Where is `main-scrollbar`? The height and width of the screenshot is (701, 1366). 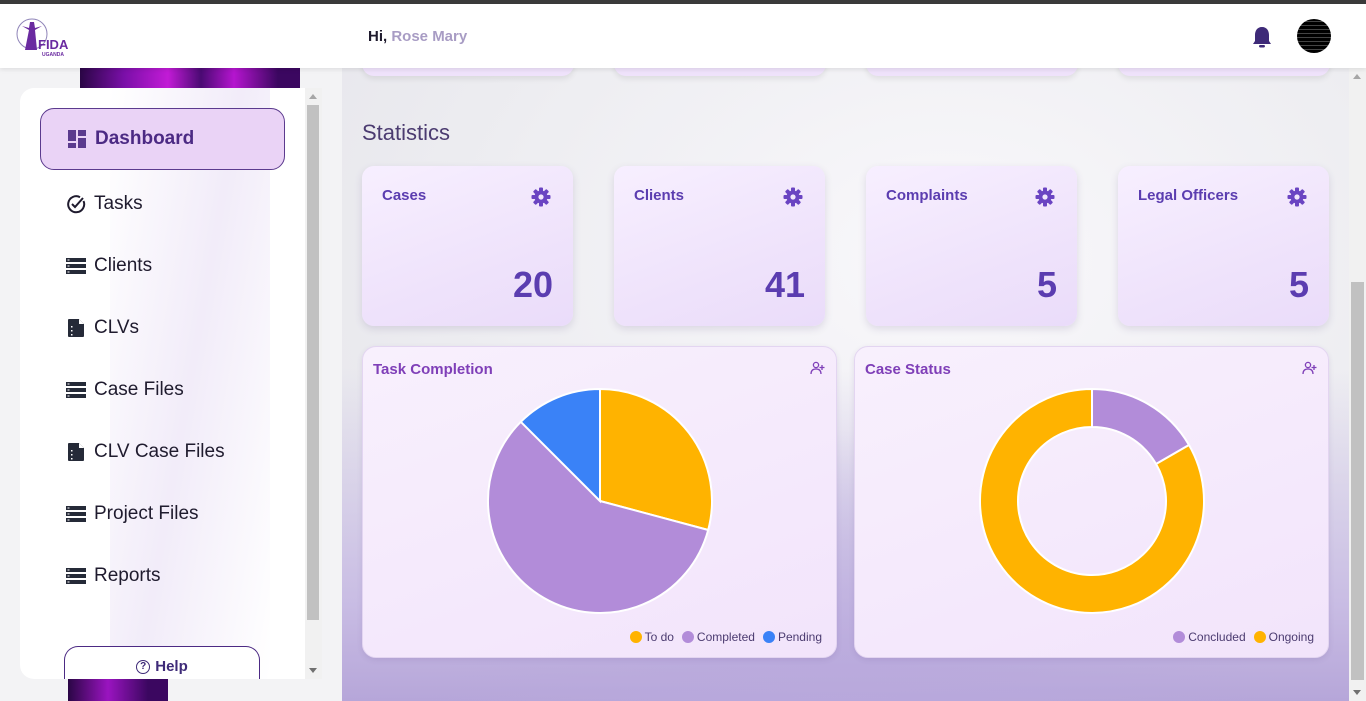
main-scrollbar is located at coordinates (1357, 384).